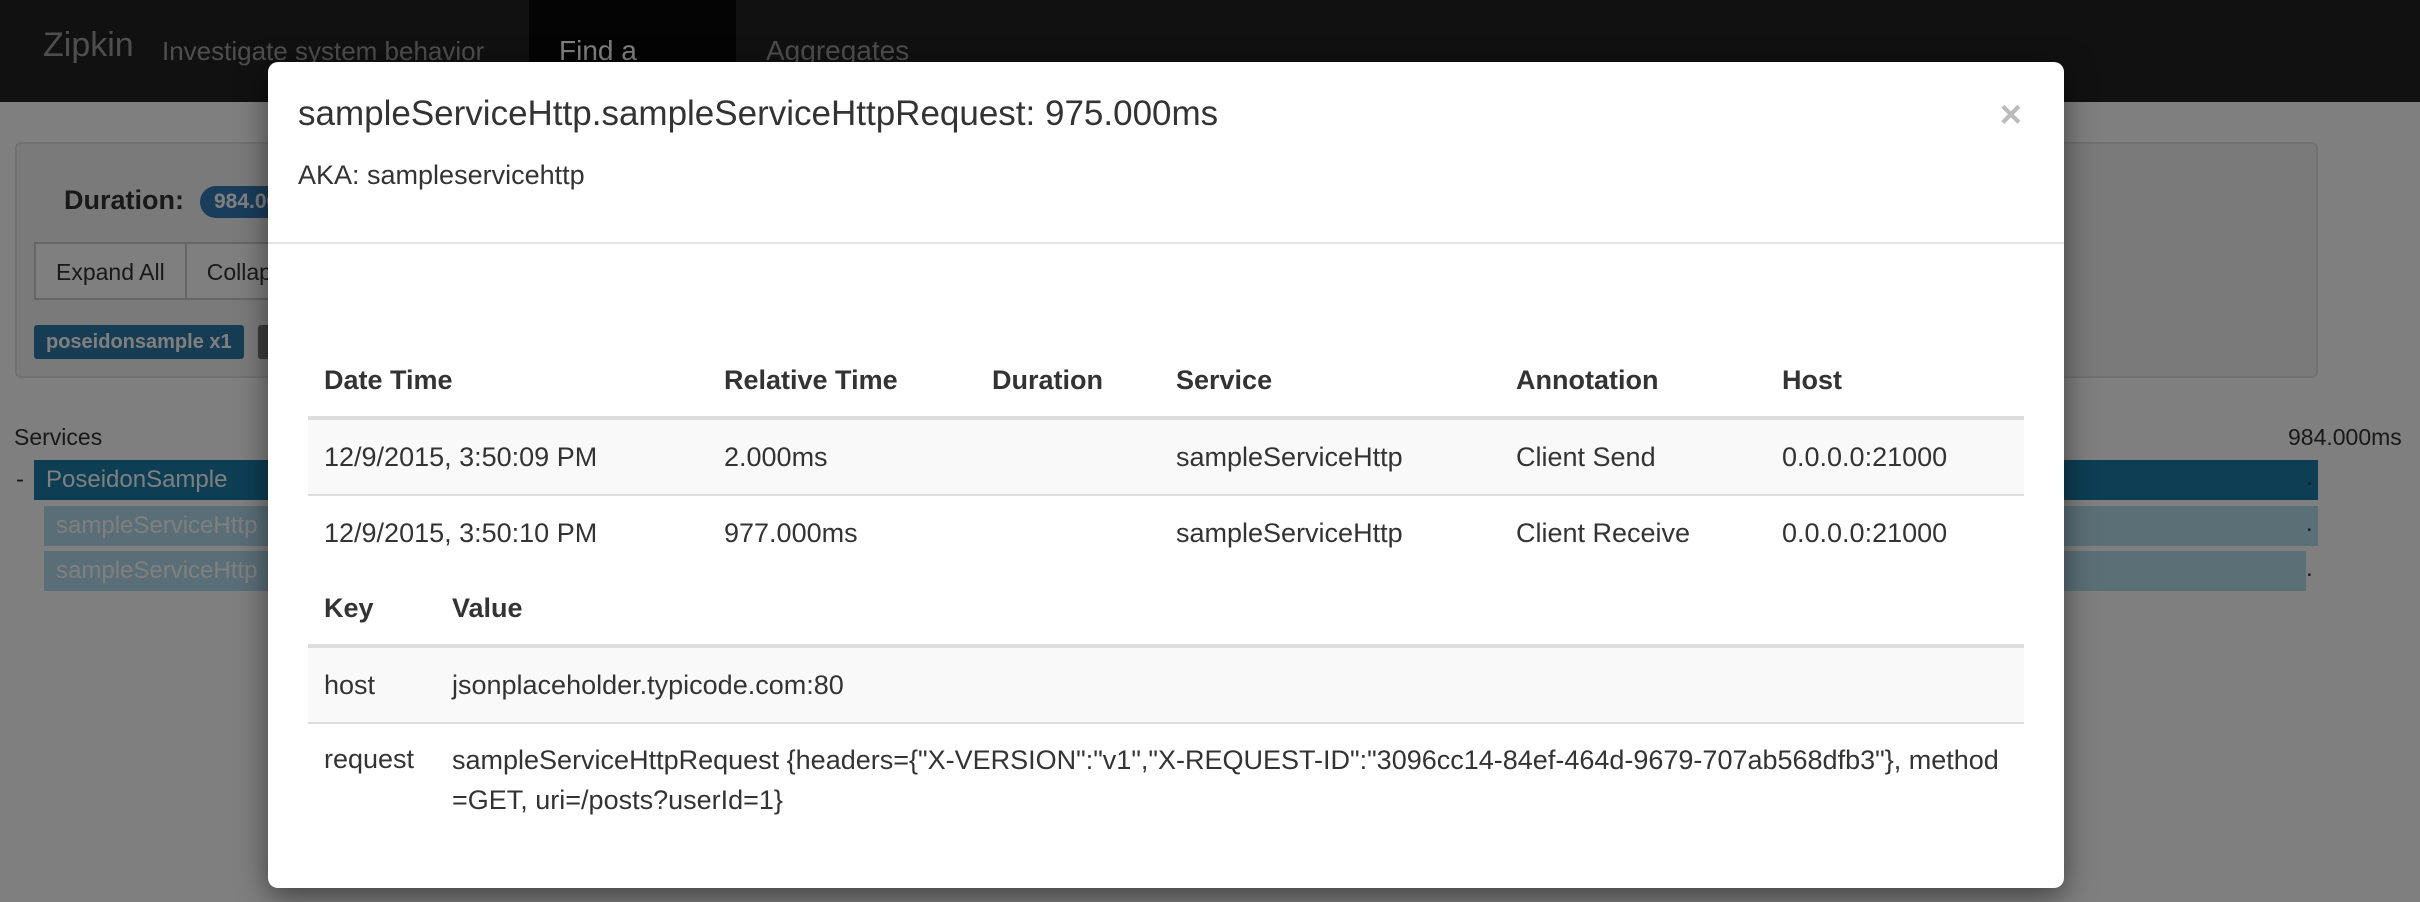 Image resolution: width=2420 pixels, height=902 pixels. What do you see at coordinates (1330, 372) in the screenshot?
I see `col-header-service: Service` at bounding box center [1330, 372].